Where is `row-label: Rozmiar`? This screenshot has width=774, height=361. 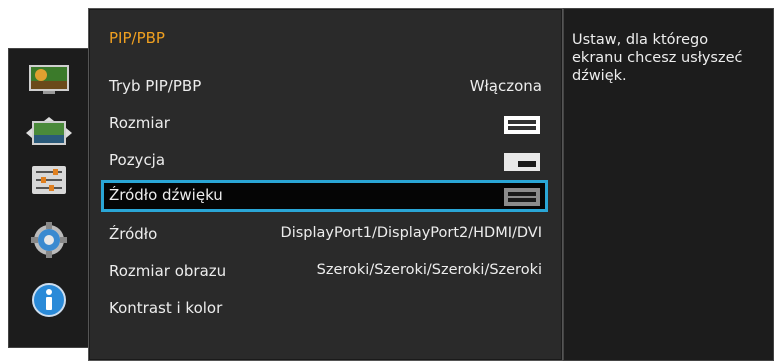
row-label: Rozmiar is located at coordinates (139, 123).